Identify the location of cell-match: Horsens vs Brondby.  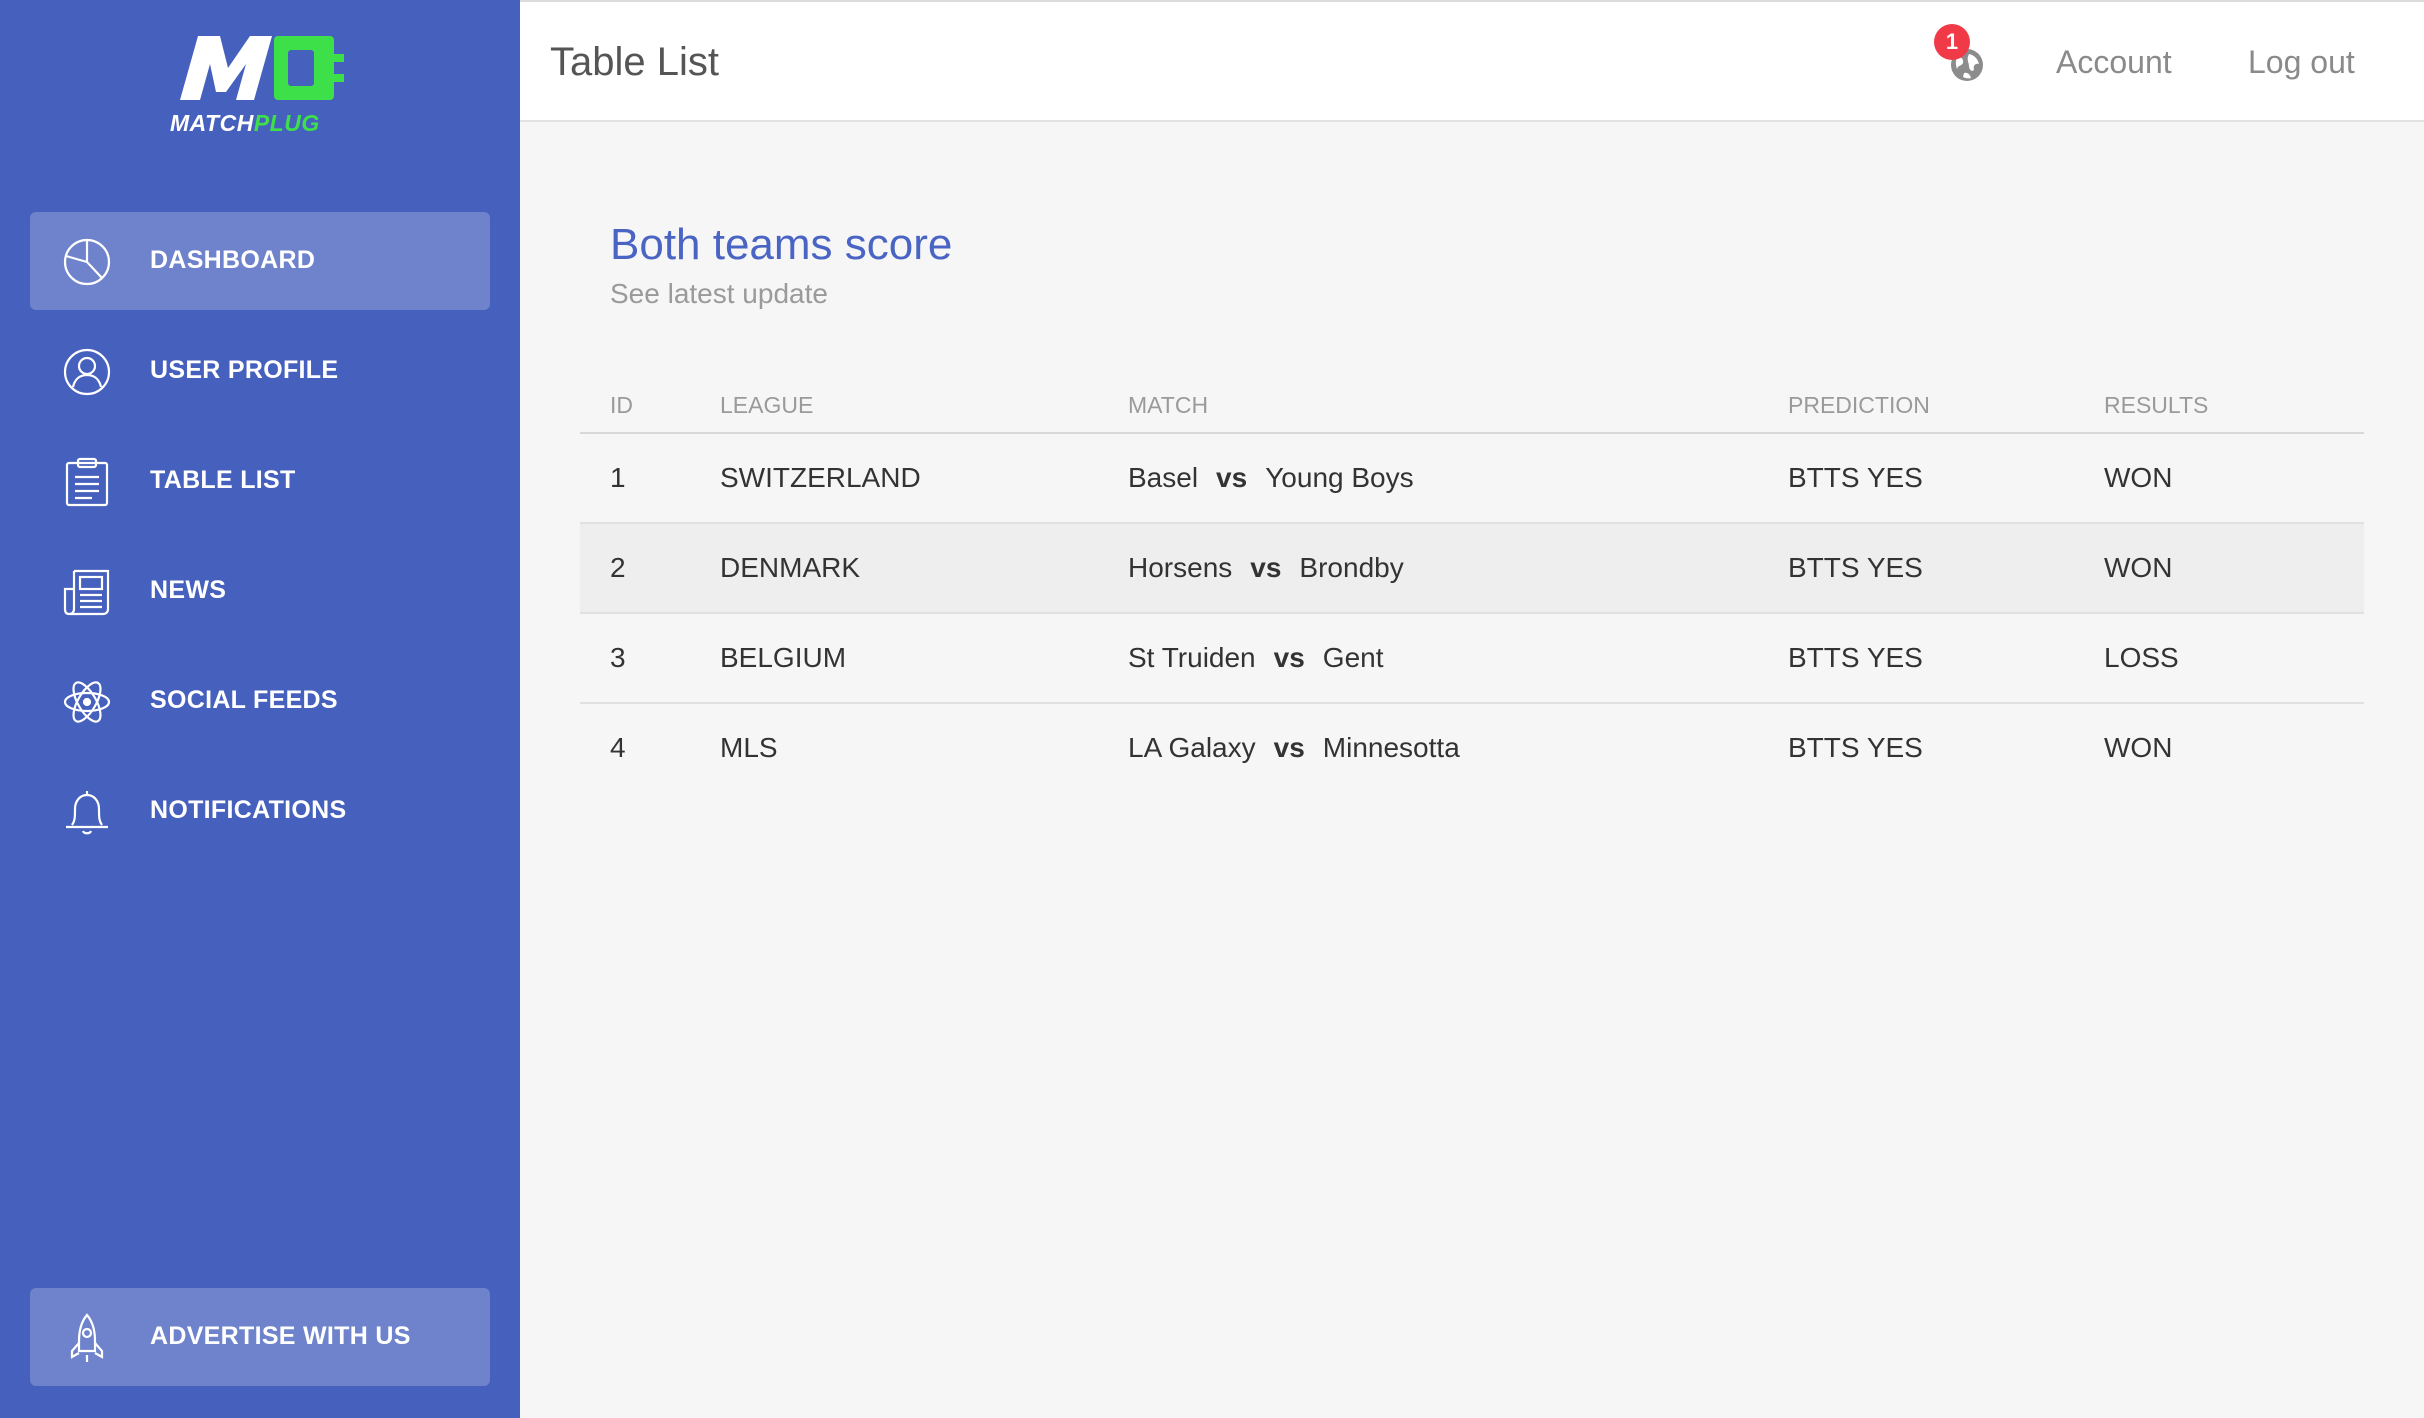
(1266, 568).